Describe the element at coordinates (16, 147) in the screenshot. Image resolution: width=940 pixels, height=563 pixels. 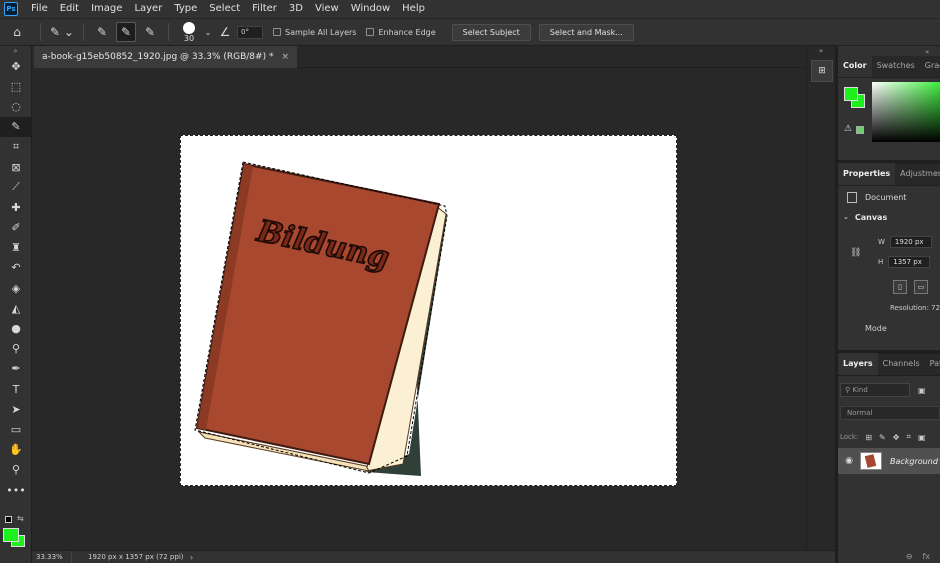
I see `crop-tool-icon: ⌗` at that location.